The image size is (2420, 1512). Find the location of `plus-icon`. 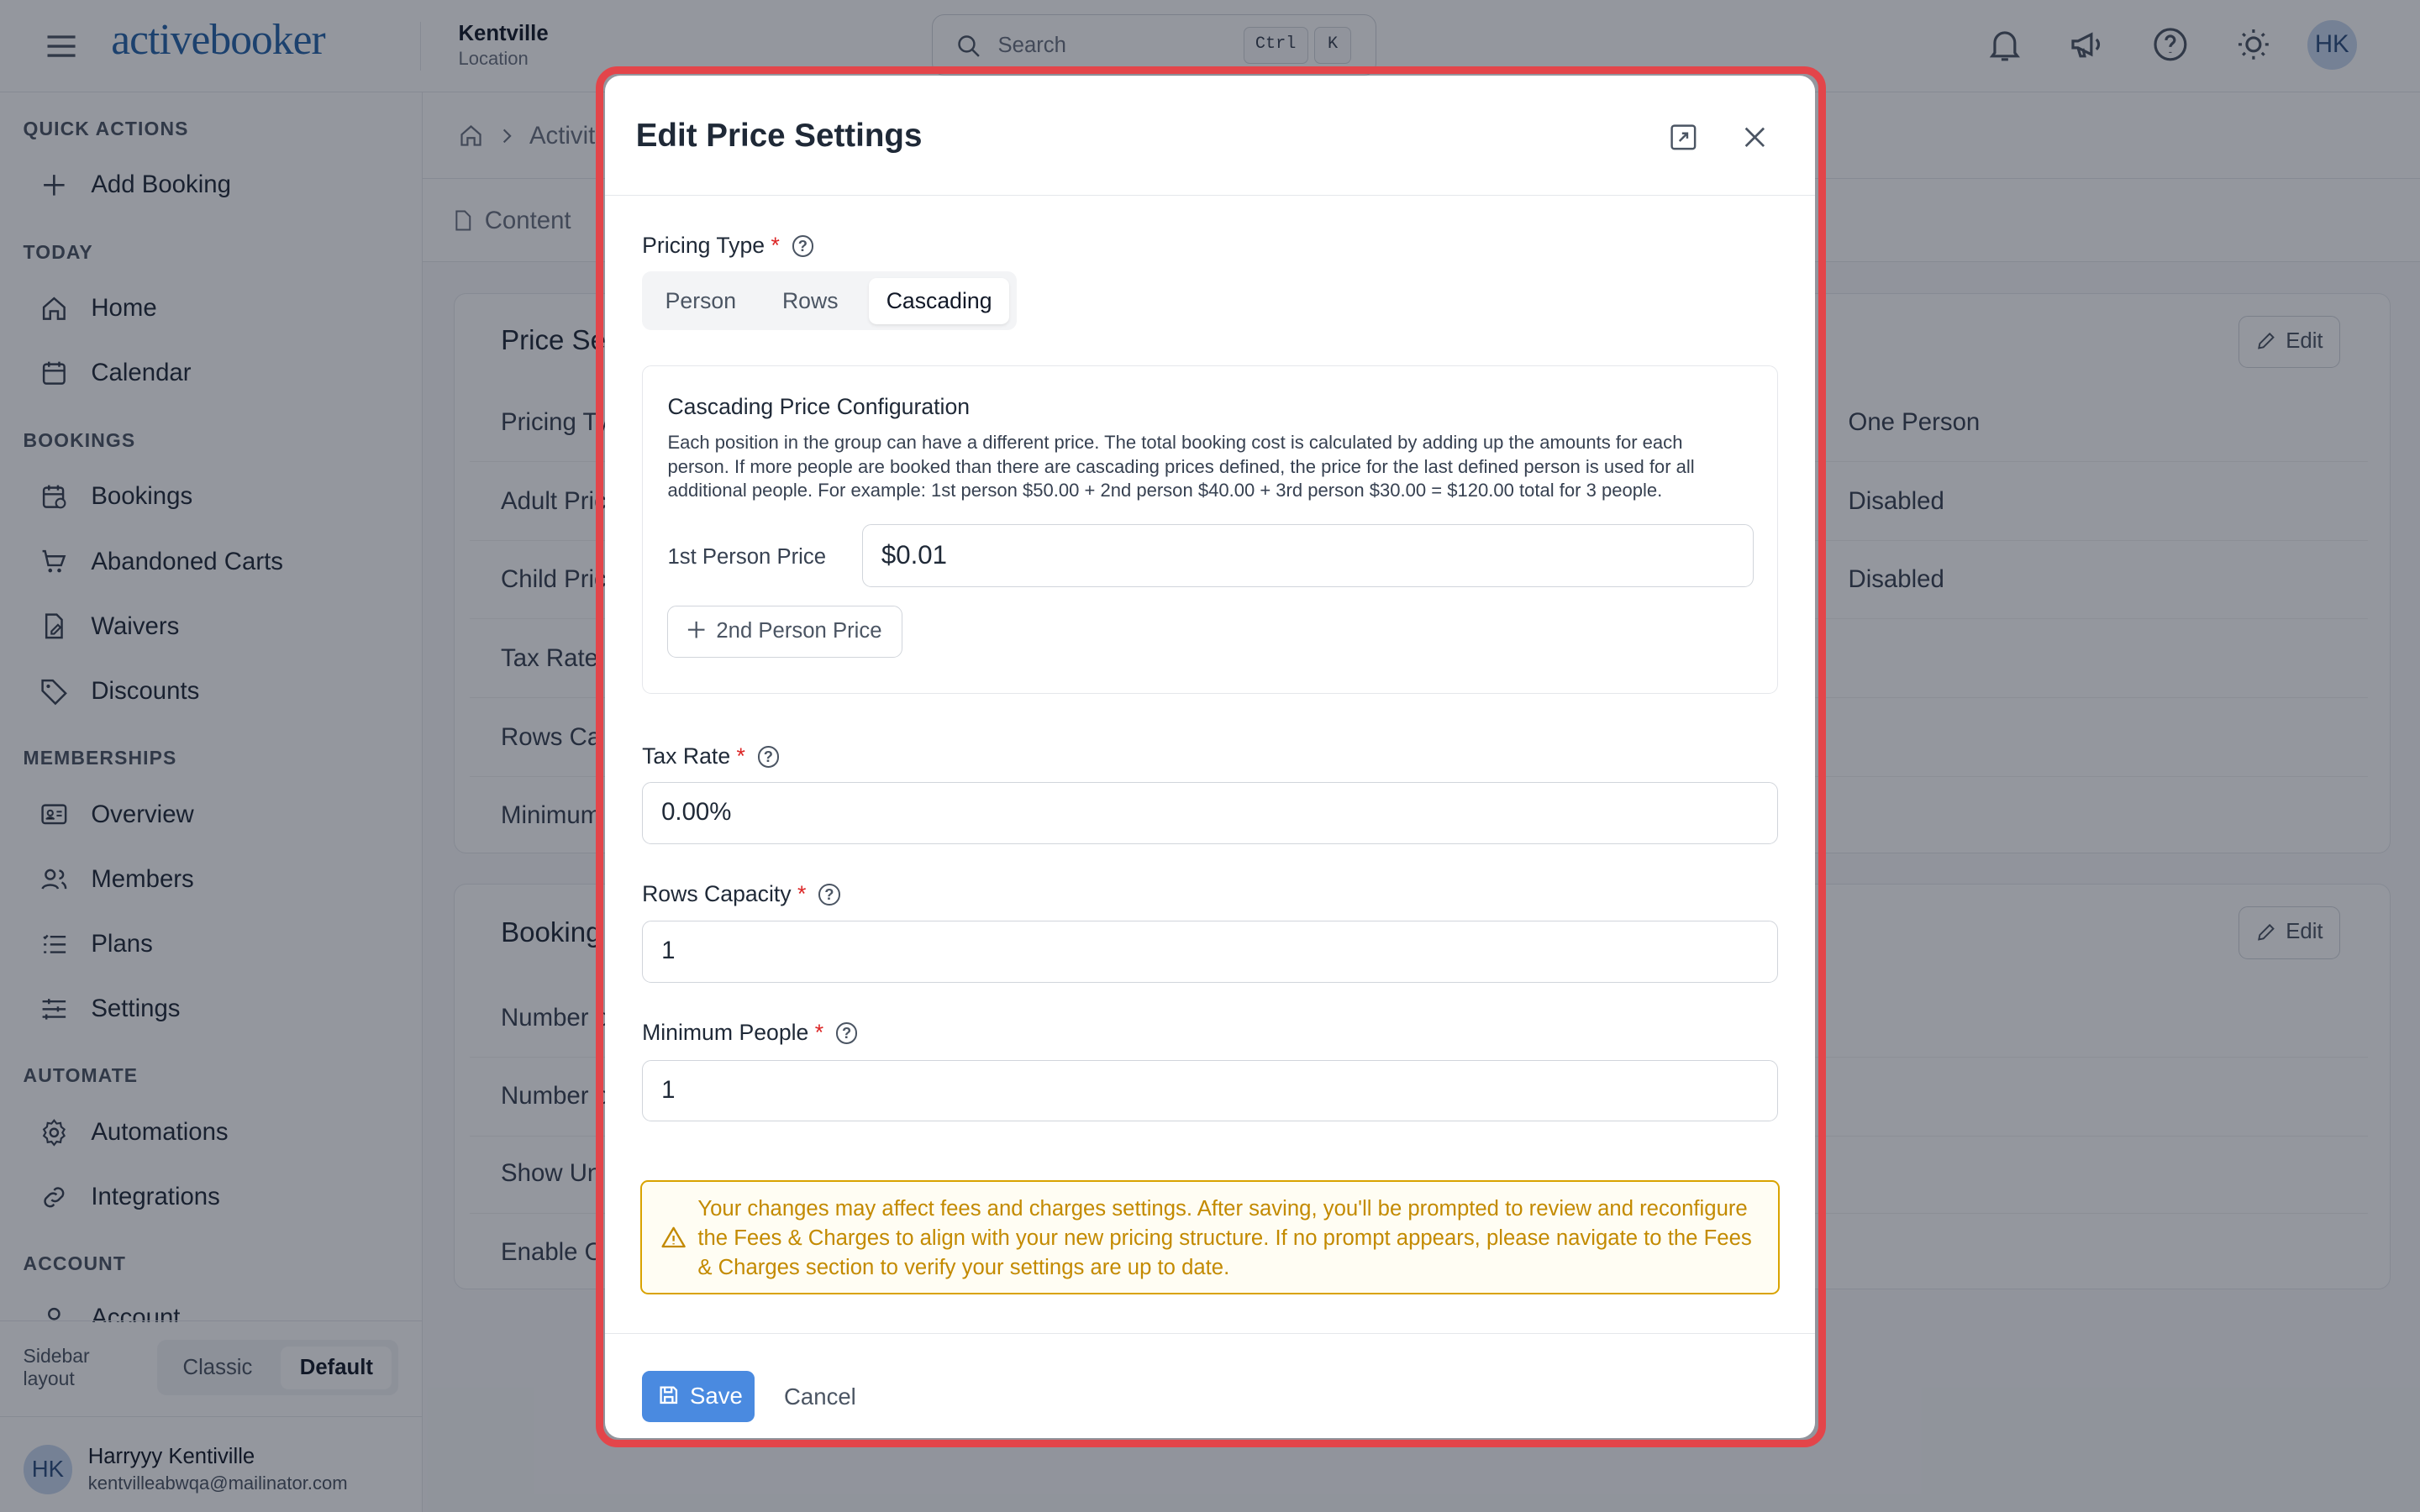

plus-icon is located at coordinates (696, 629).